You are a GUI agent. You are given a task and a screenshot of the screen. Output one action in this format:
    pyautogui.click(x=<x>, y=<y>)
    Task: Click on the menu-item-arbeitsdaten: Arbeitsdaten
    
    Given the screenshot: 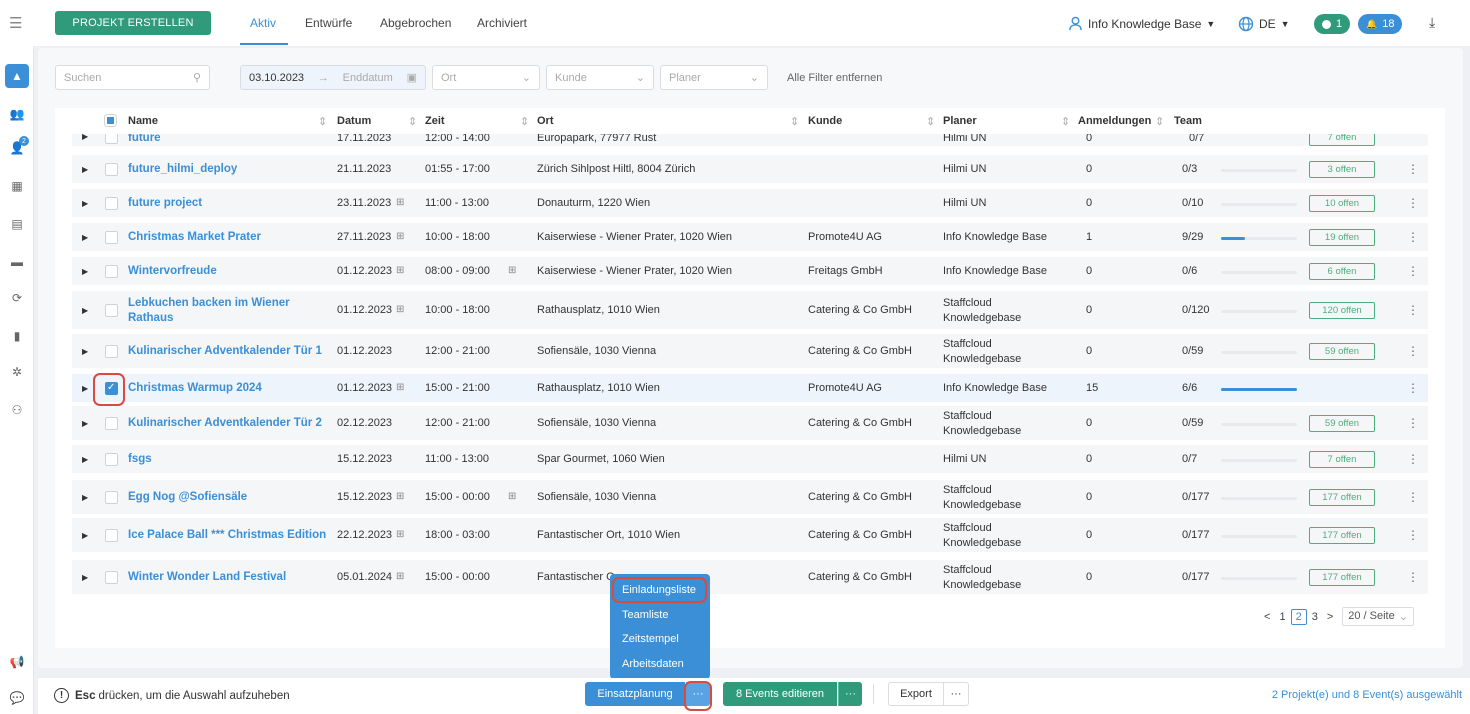 What is the action you would take?
    pyautogui.click(x=653, y=664)
    